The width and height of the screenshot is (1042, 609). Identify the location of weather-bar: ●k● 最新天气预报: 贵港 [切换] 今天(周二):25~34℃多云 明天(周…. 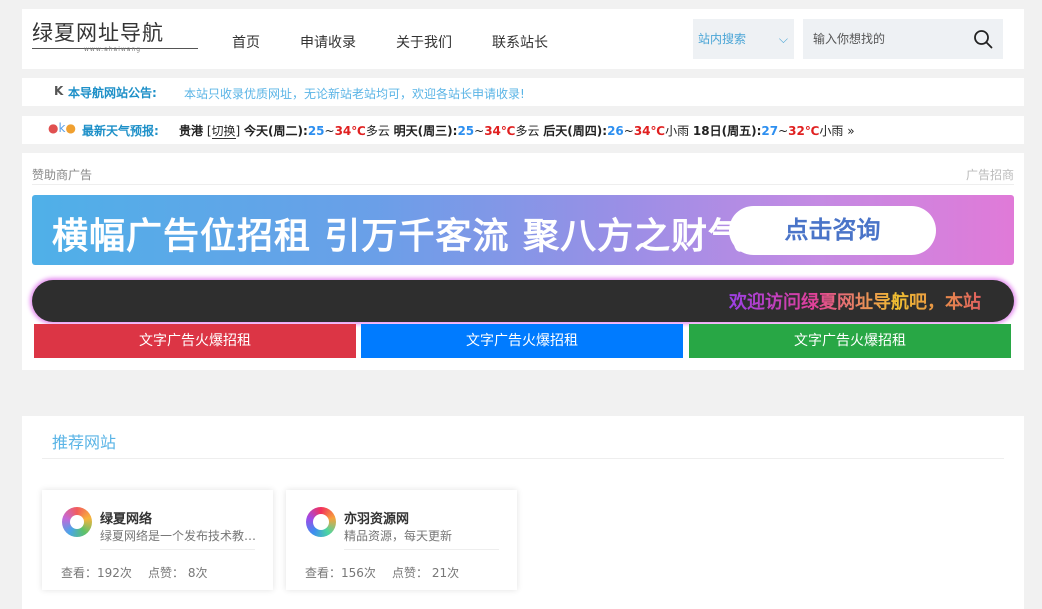
(523, 130).